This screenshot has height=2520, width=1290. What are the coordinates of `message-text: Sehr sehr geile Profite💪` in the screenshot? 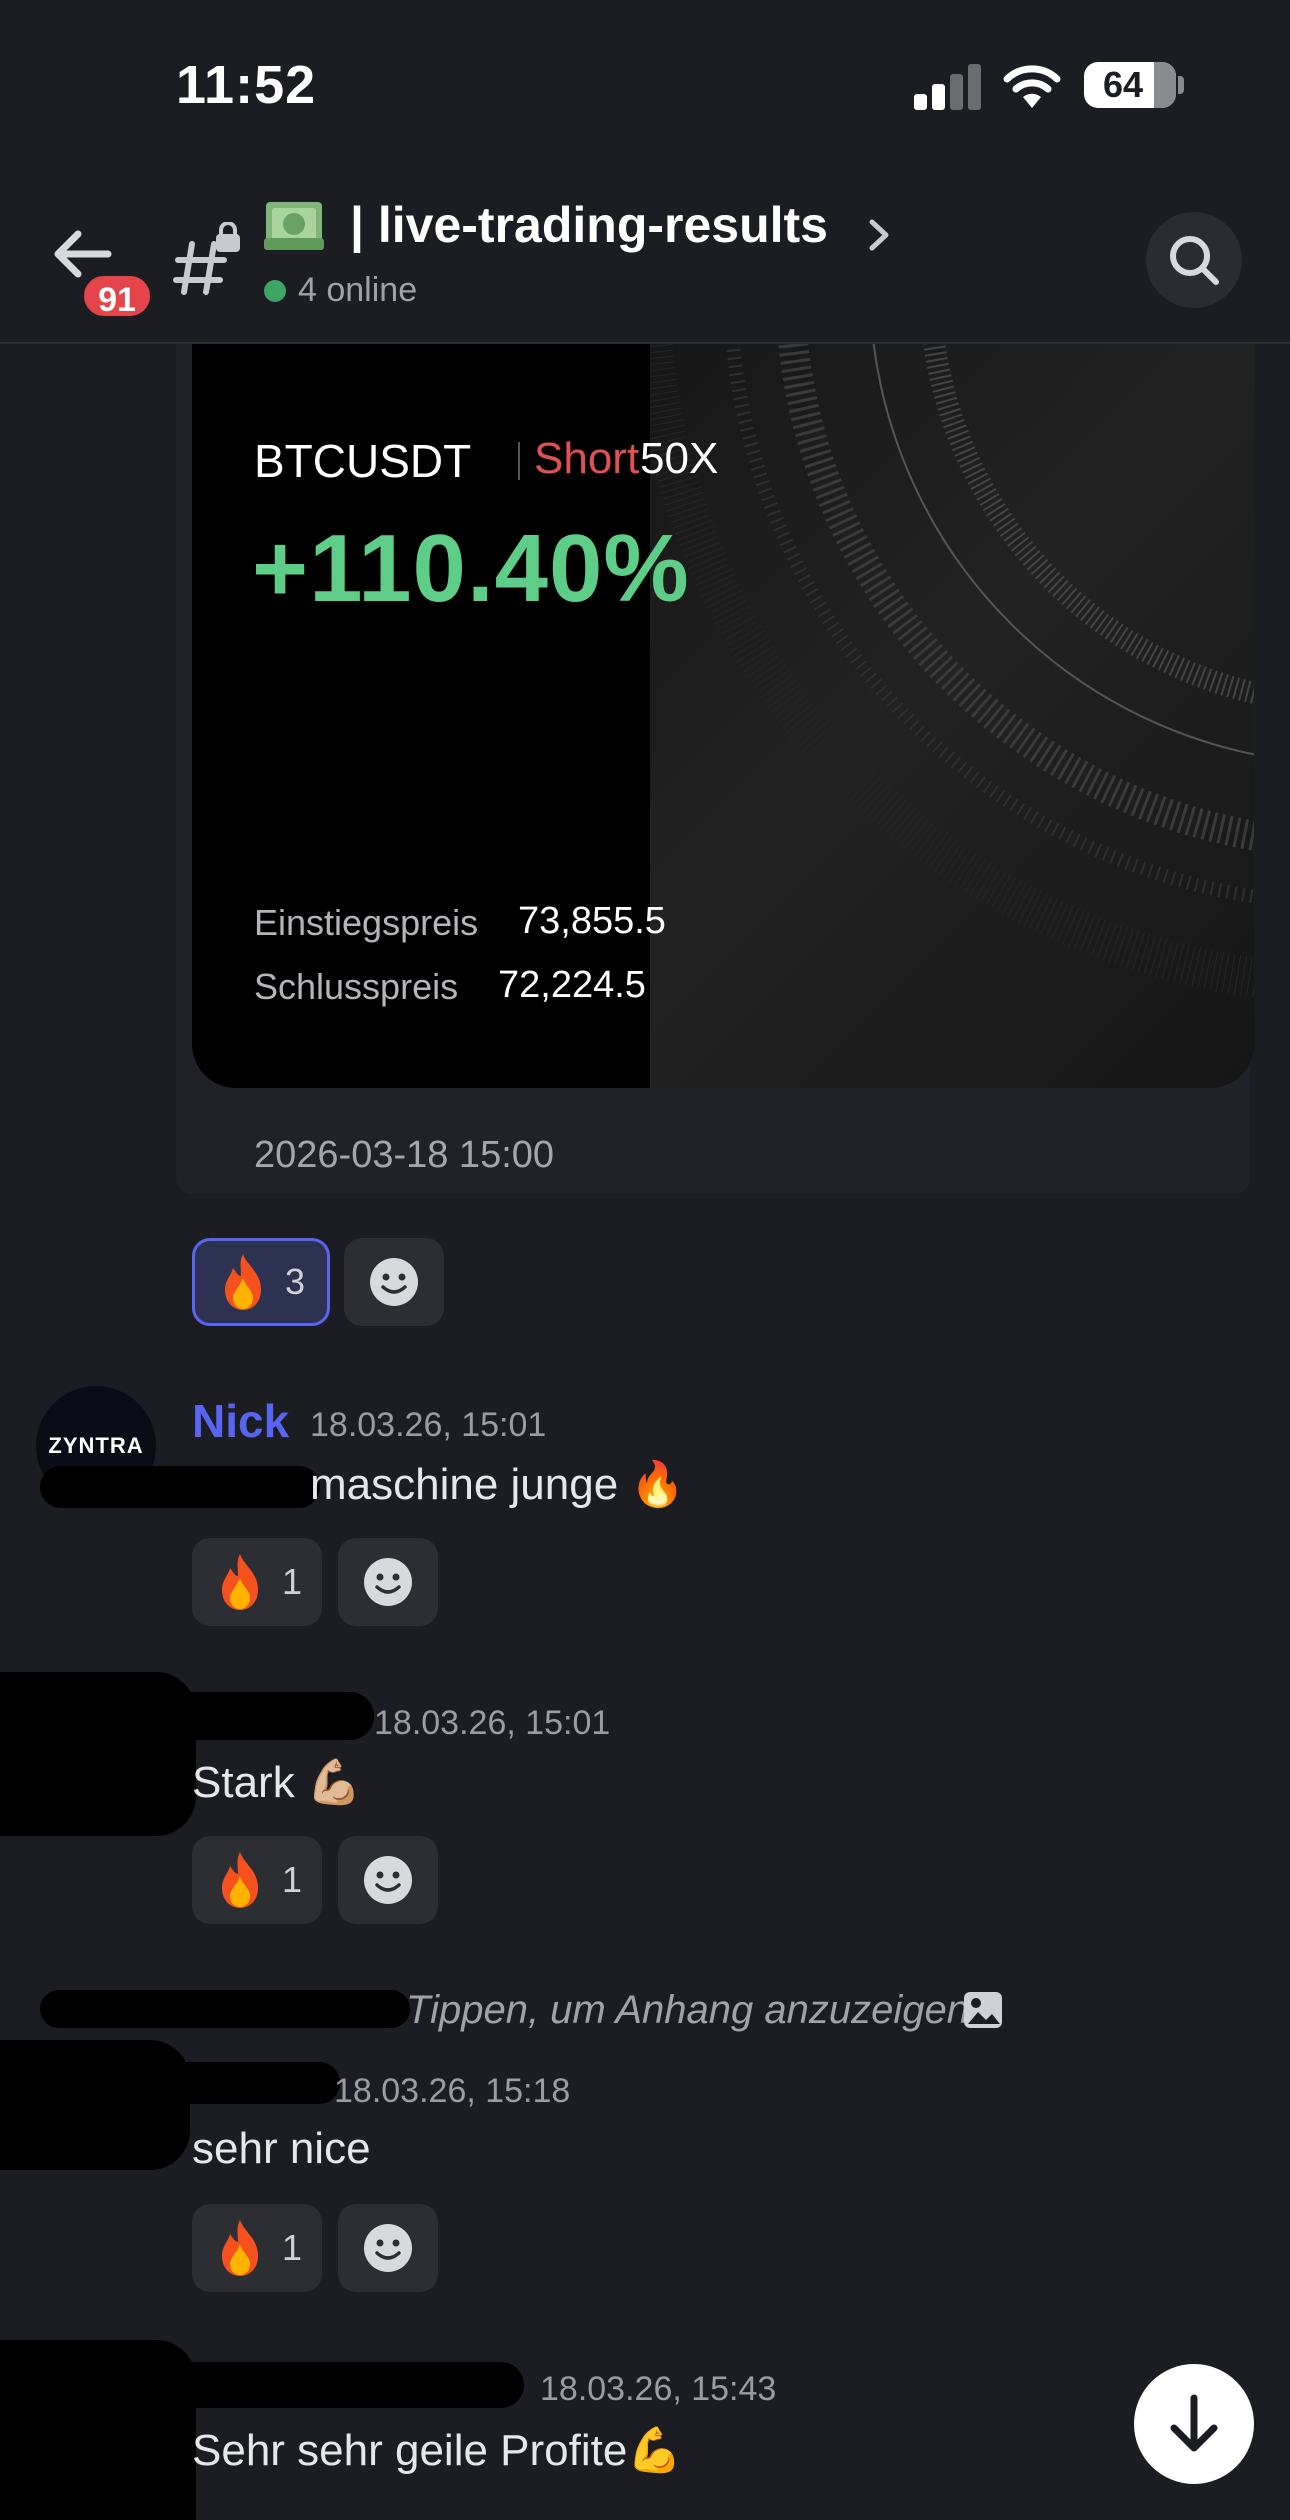 It's located at (437, 2450).